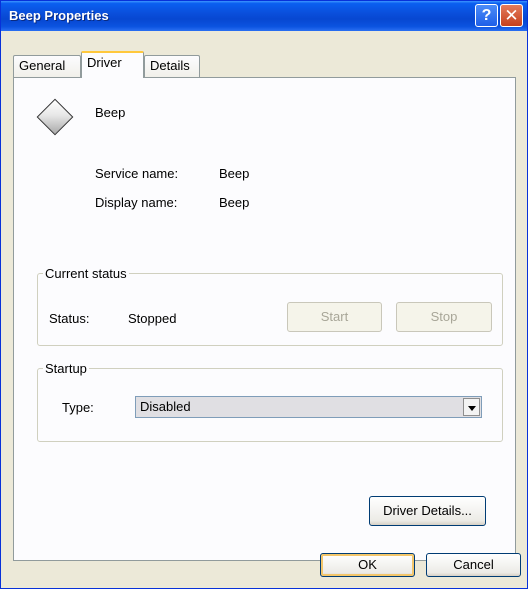 The height and width of the screenshot is (589, 528). Describe the element at coordinates (69, 318) in the screenshot. I see `status-label: Status:` at that location.